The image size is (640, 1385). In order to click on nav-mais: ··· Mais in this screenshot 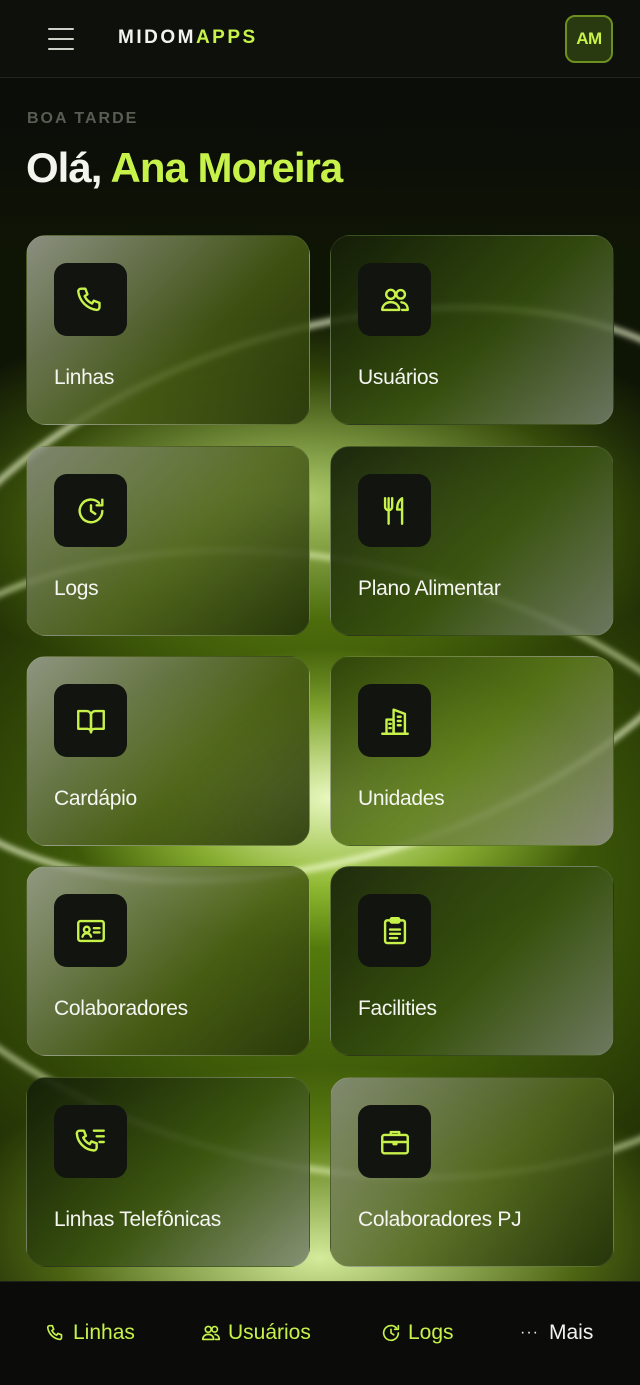, I will do `click(556, 1333)`.